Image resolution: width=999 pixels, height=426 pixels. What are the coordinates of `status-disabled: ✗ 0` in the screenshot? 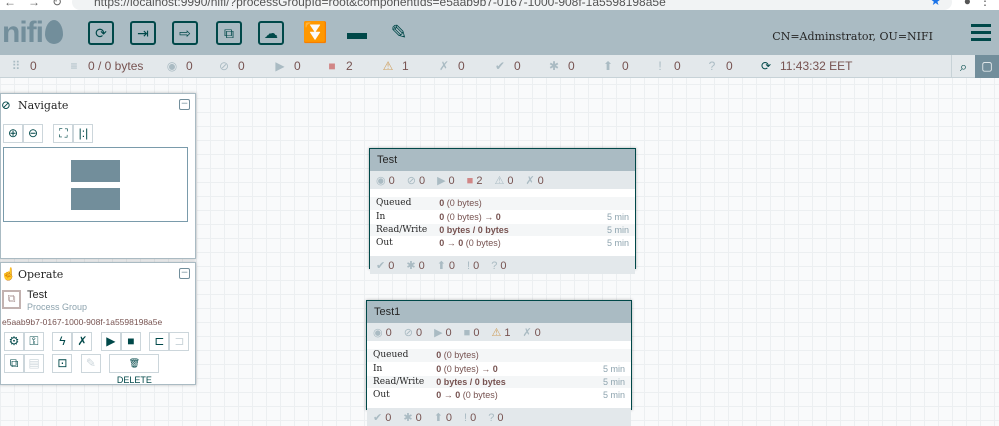 It's located at (451, 66).